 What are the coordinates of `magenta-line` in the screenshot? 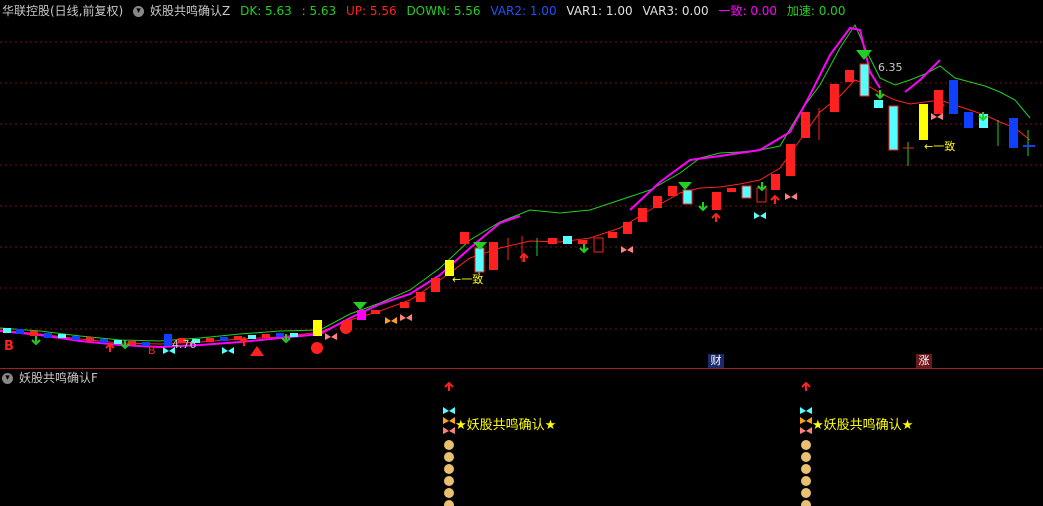 It's located at (260, 282).